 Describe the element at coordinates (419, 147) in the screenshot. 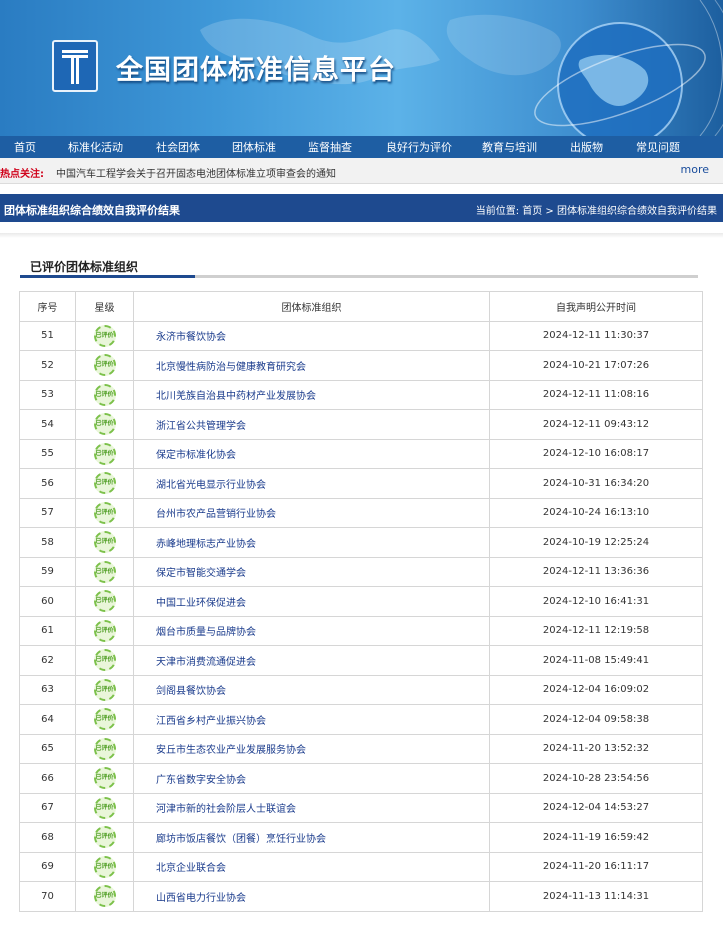

I see `nav-item-good-behavior: 良好行为评价` at that location.